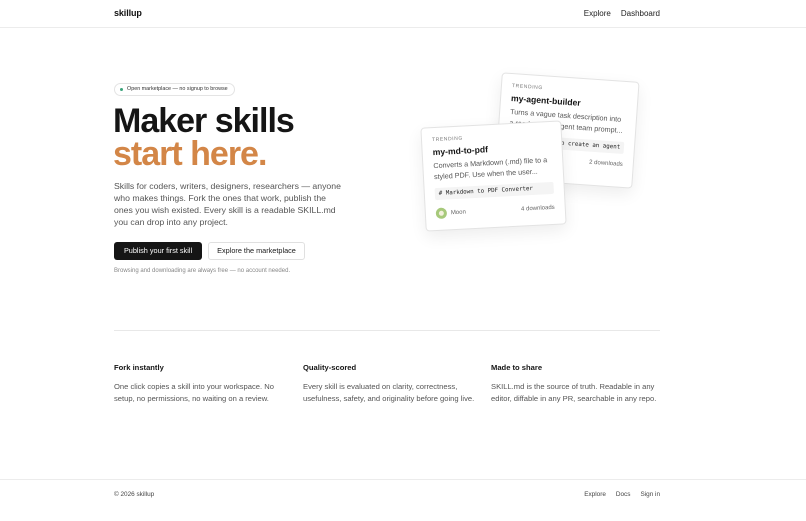 Image resolution: width=806 pixels, height=521 pixels. Describe the element at coordinates (517, 367) in the screenshot. I see `feature-title: Made to share` at that location.